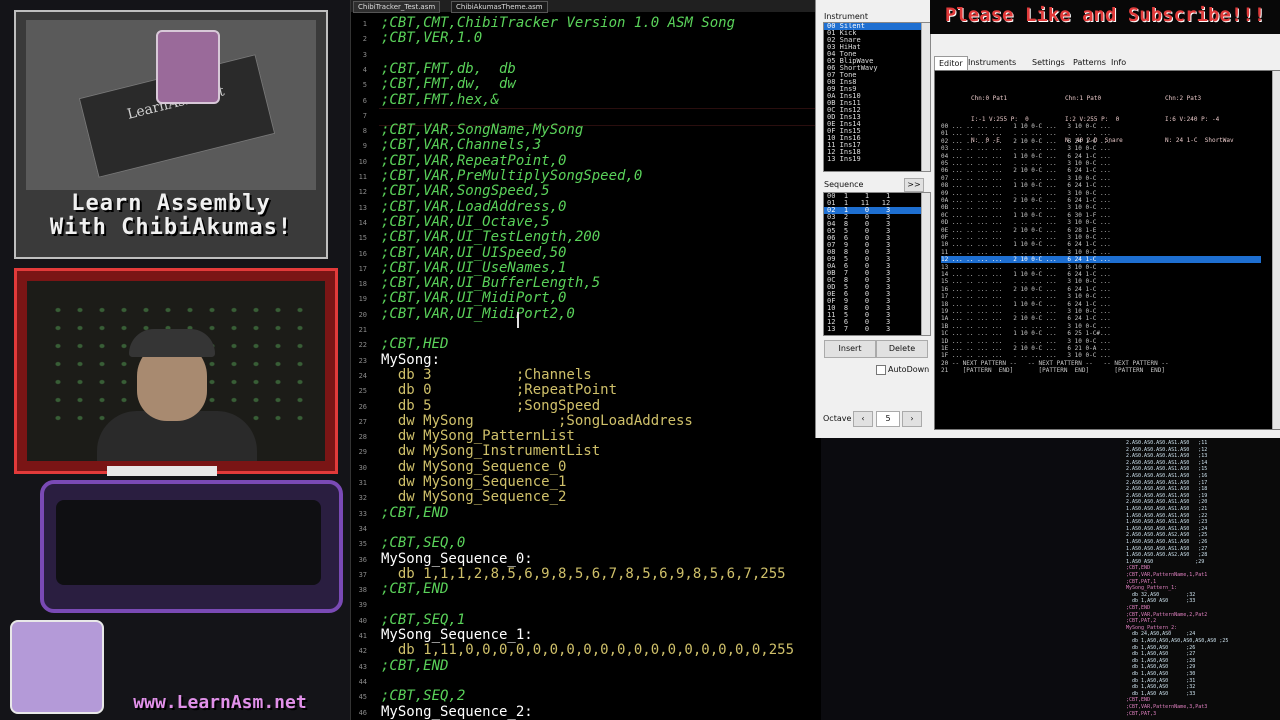 This screenshot has height=720, width=1280. I want to click on code-line: ;CBT,VAR,SongName,MySong, so click(482, 130).